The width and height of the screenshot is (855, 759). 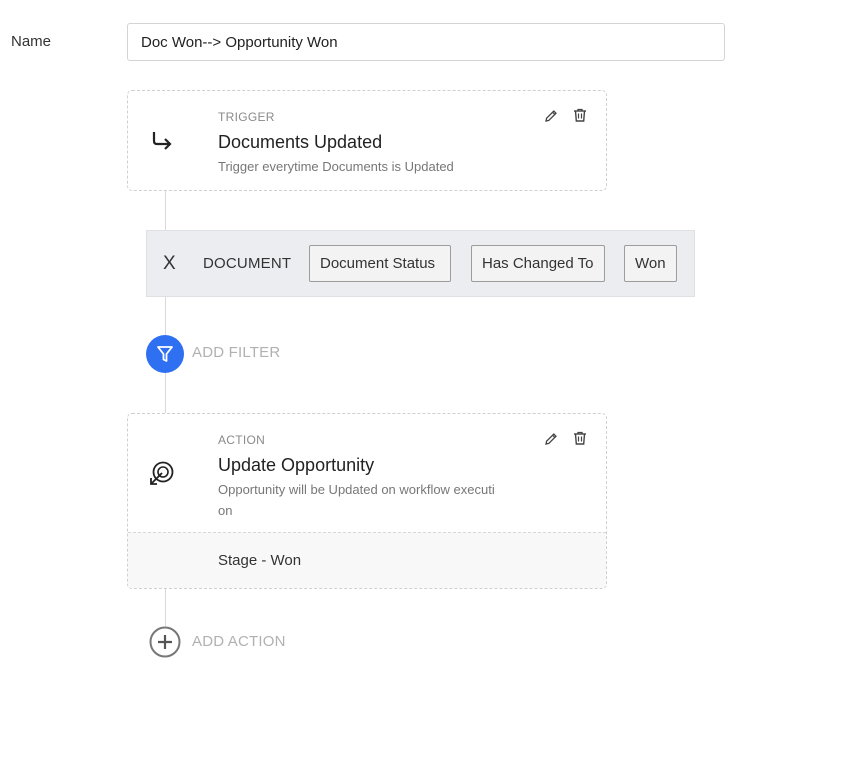 I want to click on trigger-title: Documents Updated, so click(x=300, y=142).